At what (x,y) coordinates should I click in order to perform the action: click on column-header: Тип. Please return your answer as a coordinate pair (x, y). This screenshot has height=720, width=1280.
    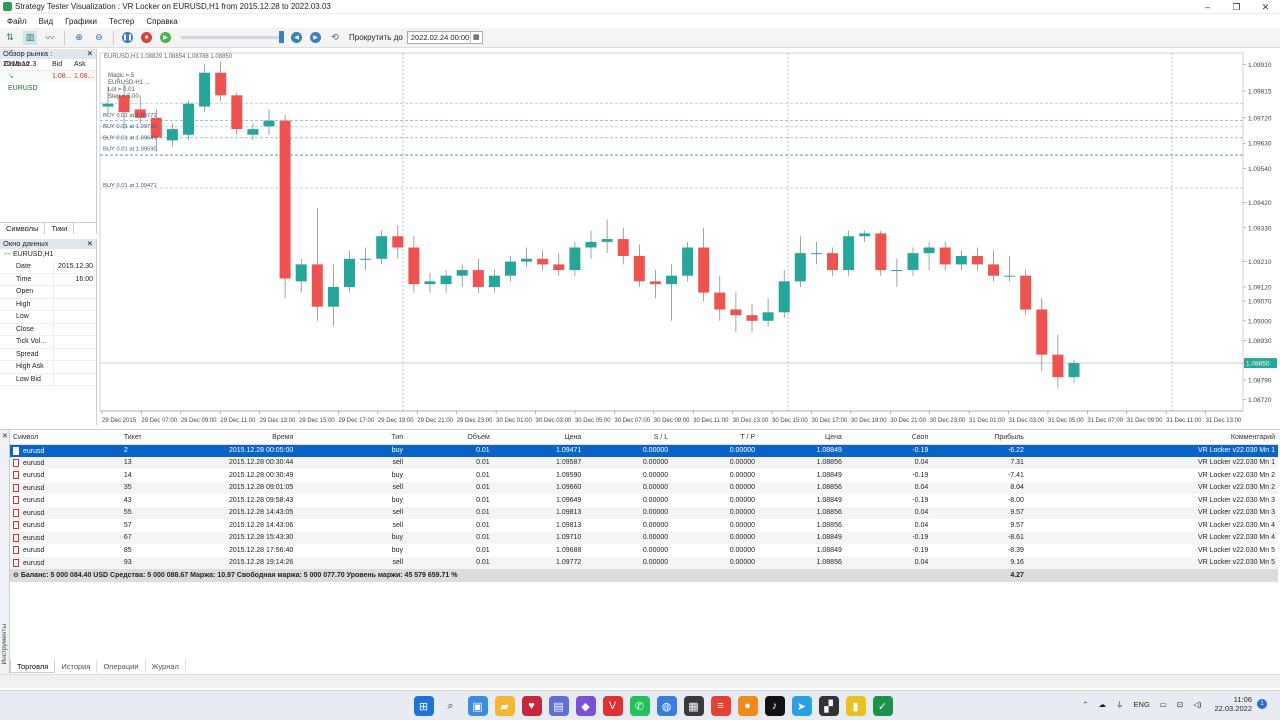
    Looking at the image, I should click on (351, 438).